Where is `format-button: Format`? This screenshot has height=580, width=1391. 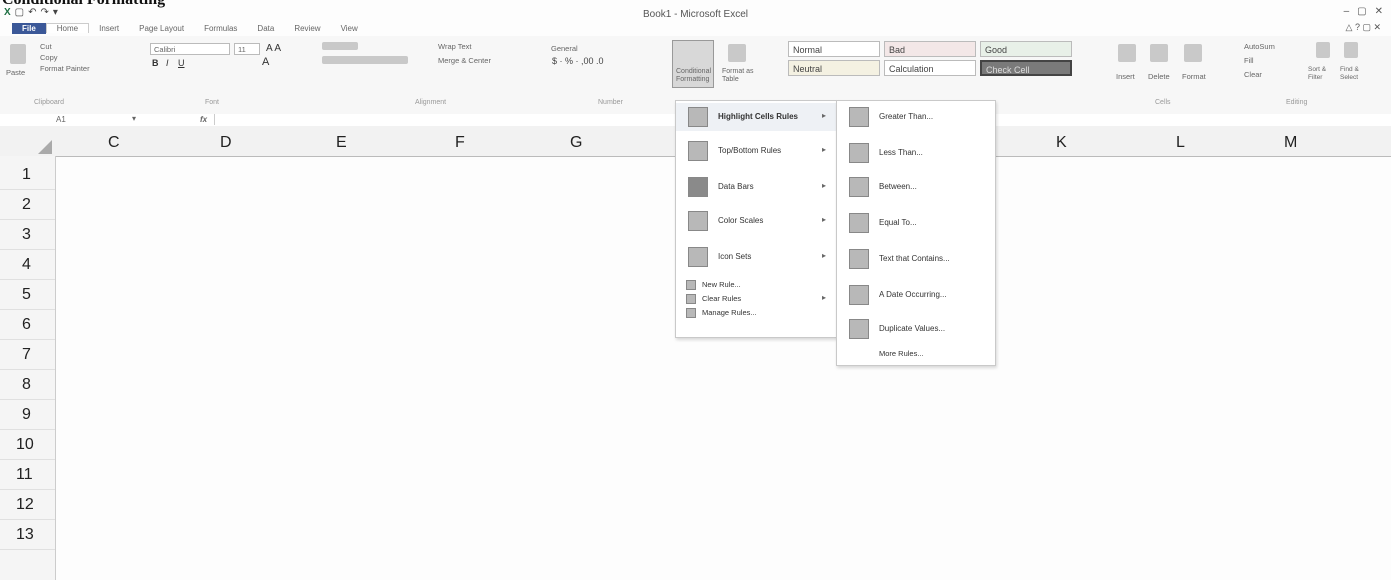 format-button: Format is located at coordinates (1194, 76).